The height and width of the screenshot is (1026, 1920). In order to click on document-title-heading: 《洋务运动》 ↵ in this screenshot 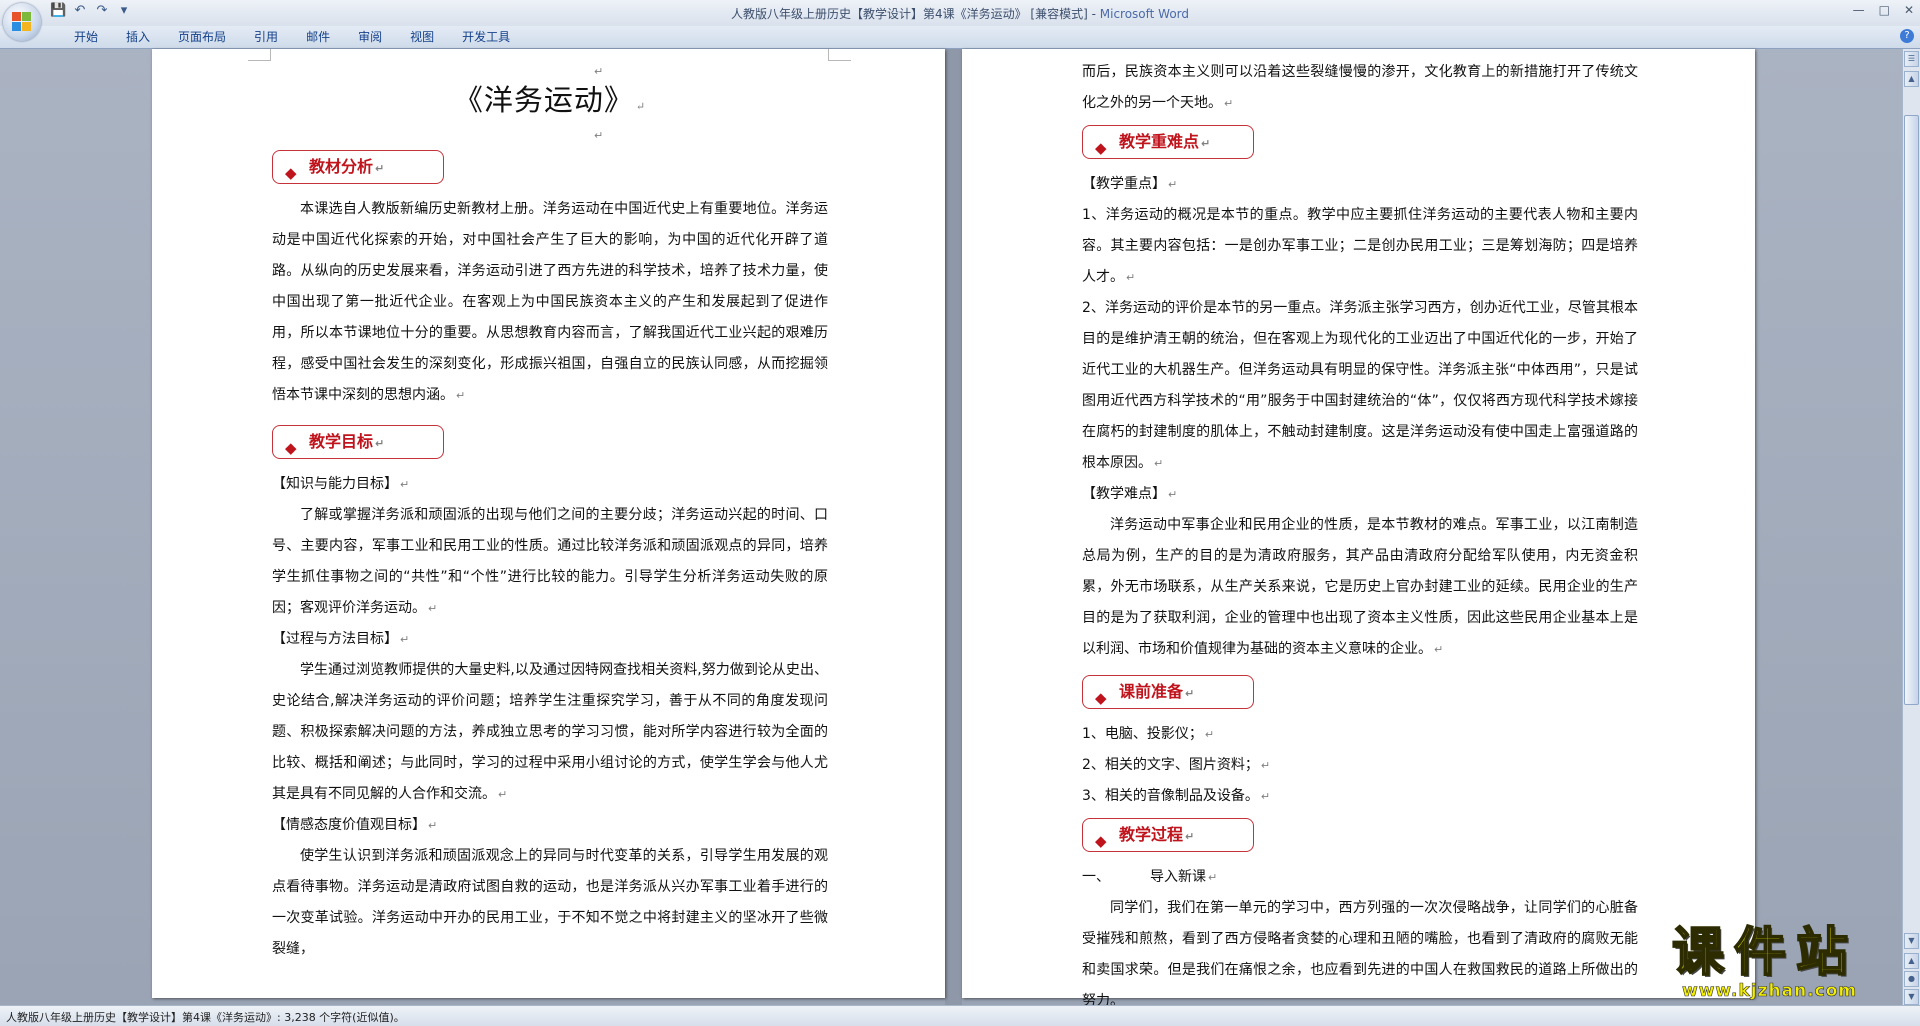, I will do `click(550, 103)`.